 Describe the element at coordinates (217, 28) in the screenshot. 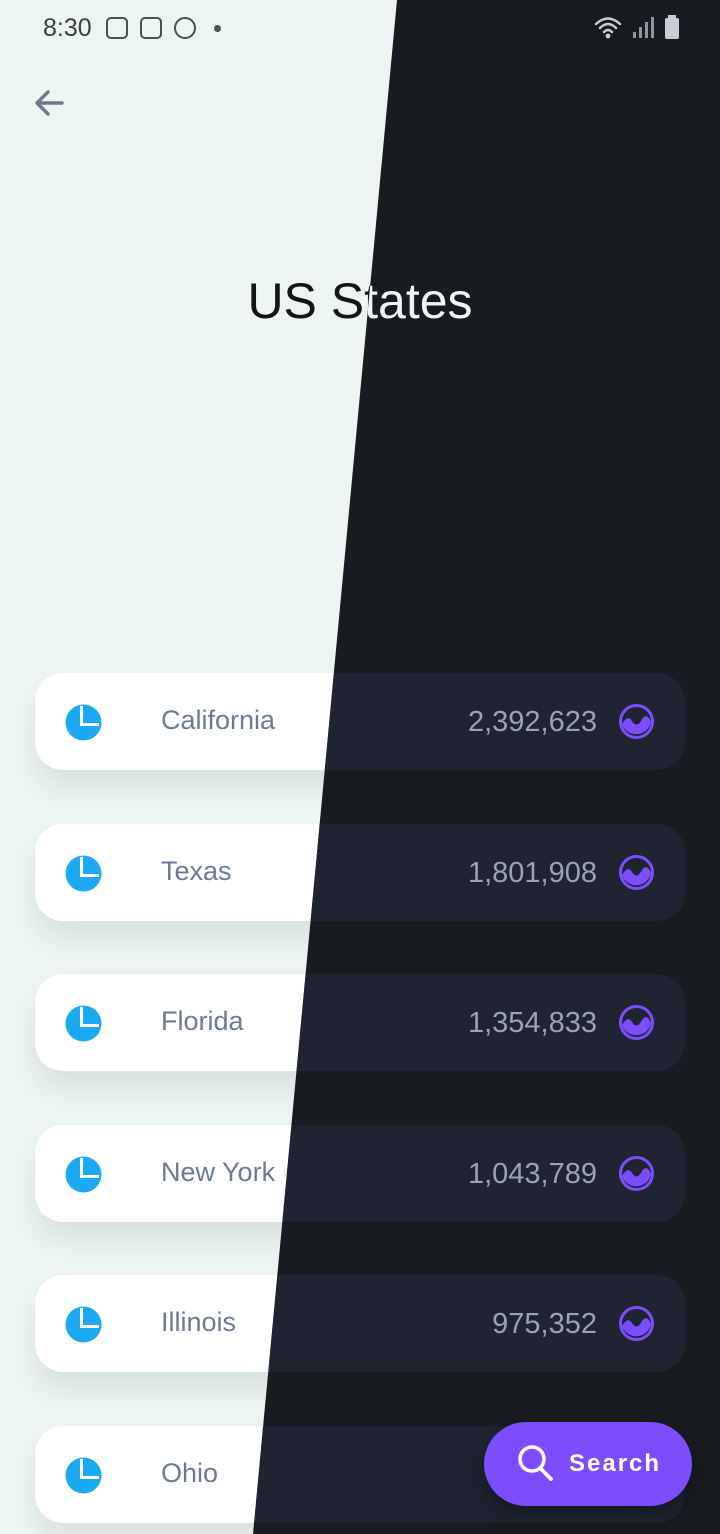

I see `more-notifications-dot` at that location.